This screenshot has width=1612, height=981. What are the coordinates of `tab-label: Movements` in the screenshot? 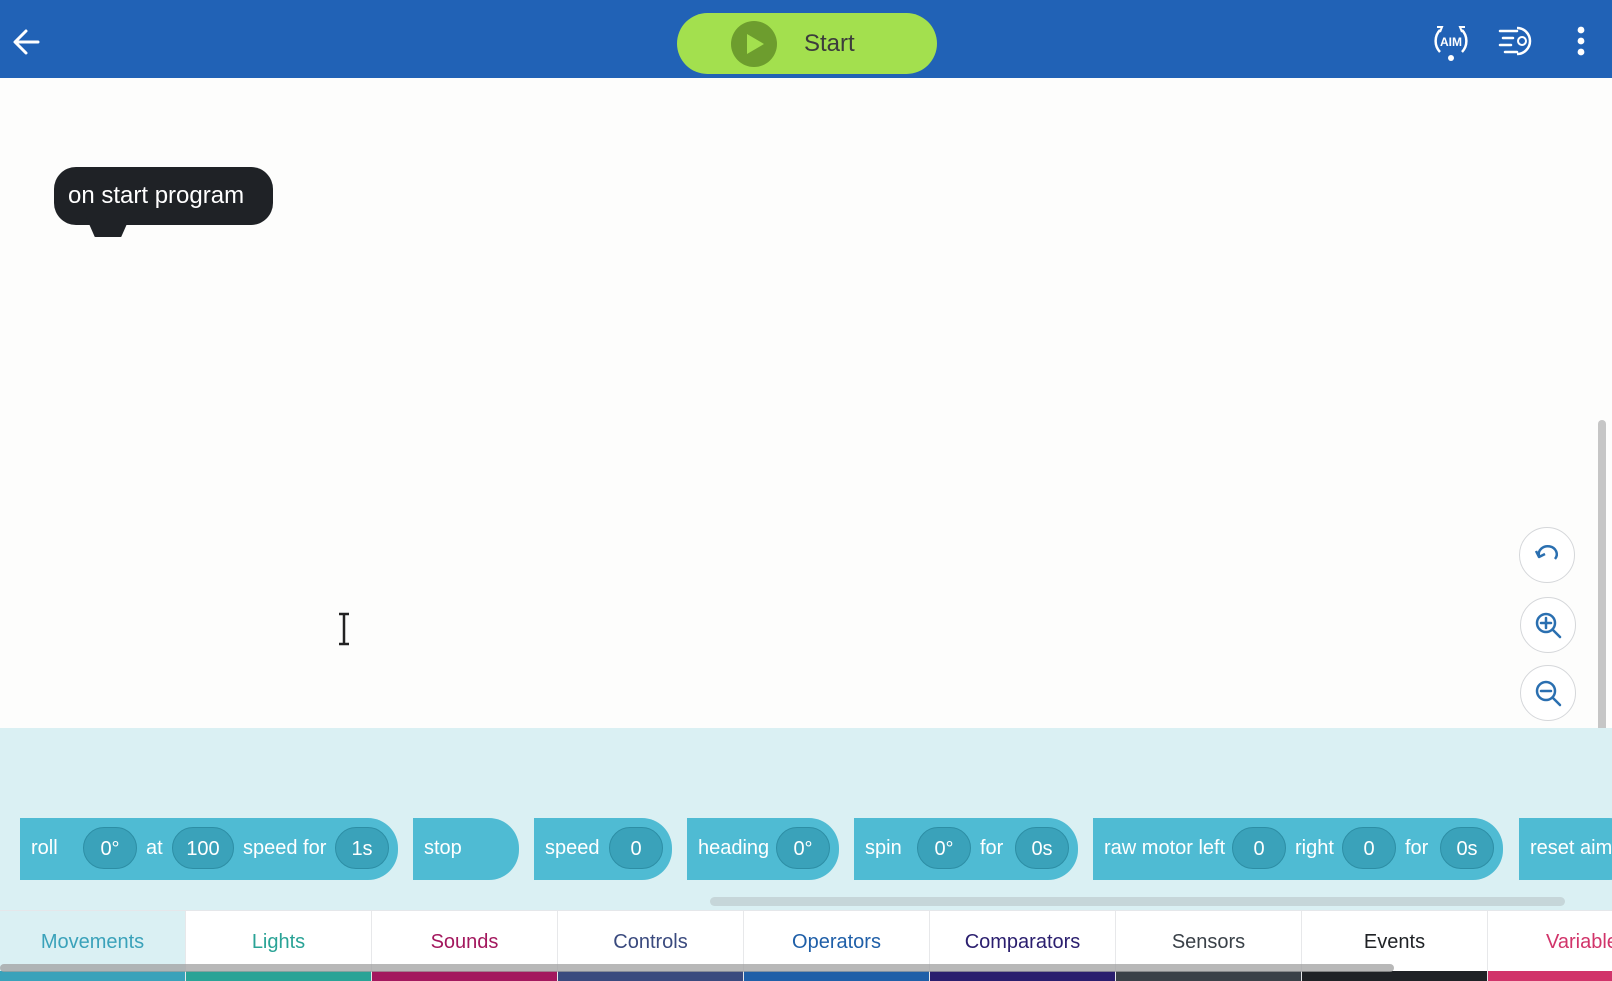 It's located at (92, 942).